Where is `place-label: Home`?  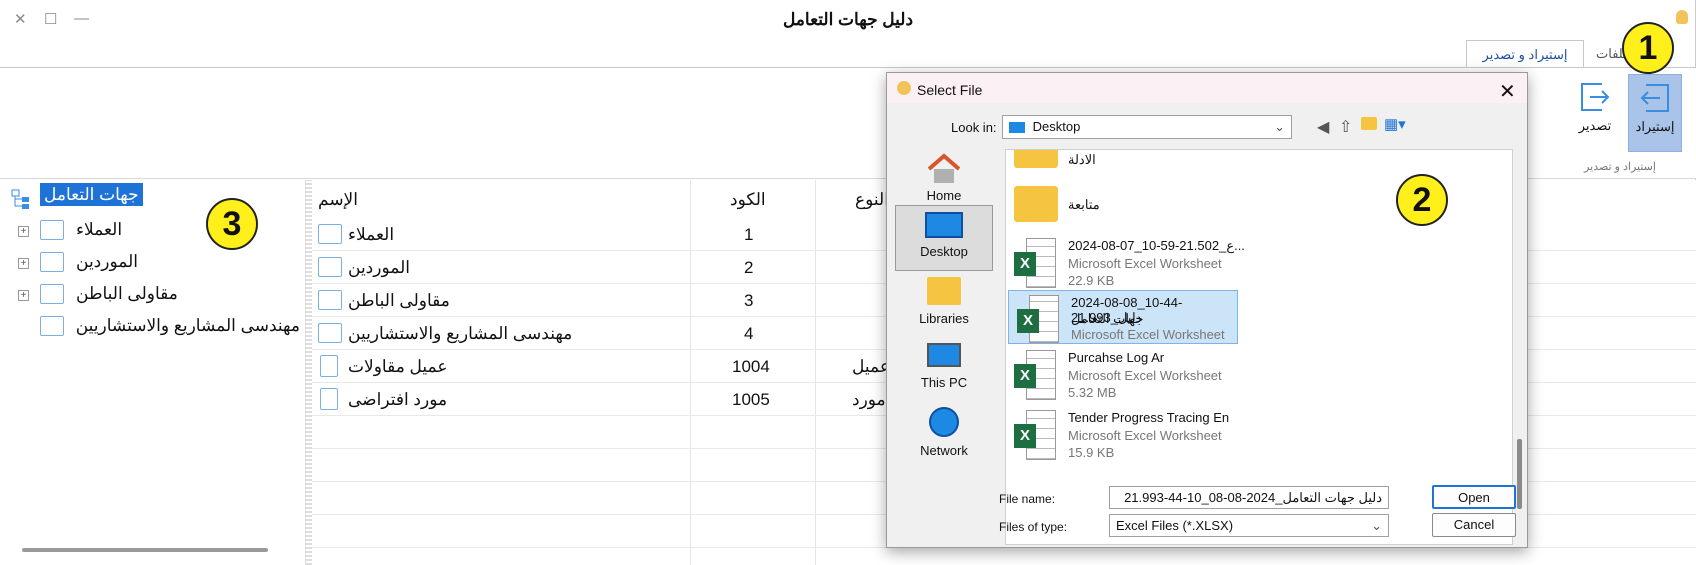 place-label: Home is located at coordinates (944, 195).